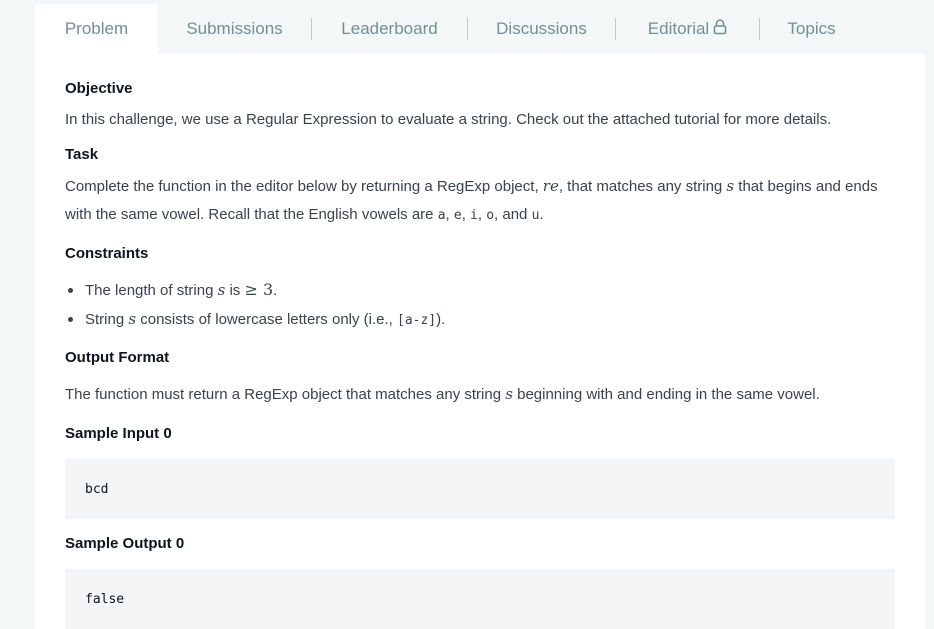 The height and width of the screenshot is (629, 934). I want to click on tab-topics-label: Topics, so click(811, 28).